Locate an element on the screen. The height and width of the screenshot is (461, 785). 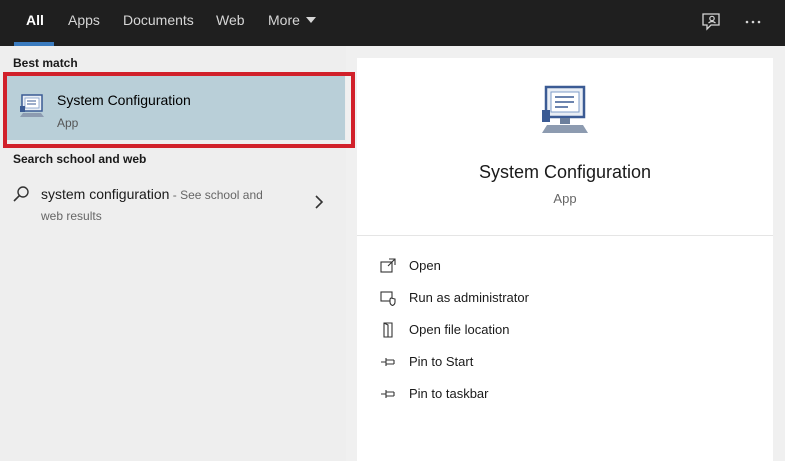
app-type: App is located at coordinates (565, 198).